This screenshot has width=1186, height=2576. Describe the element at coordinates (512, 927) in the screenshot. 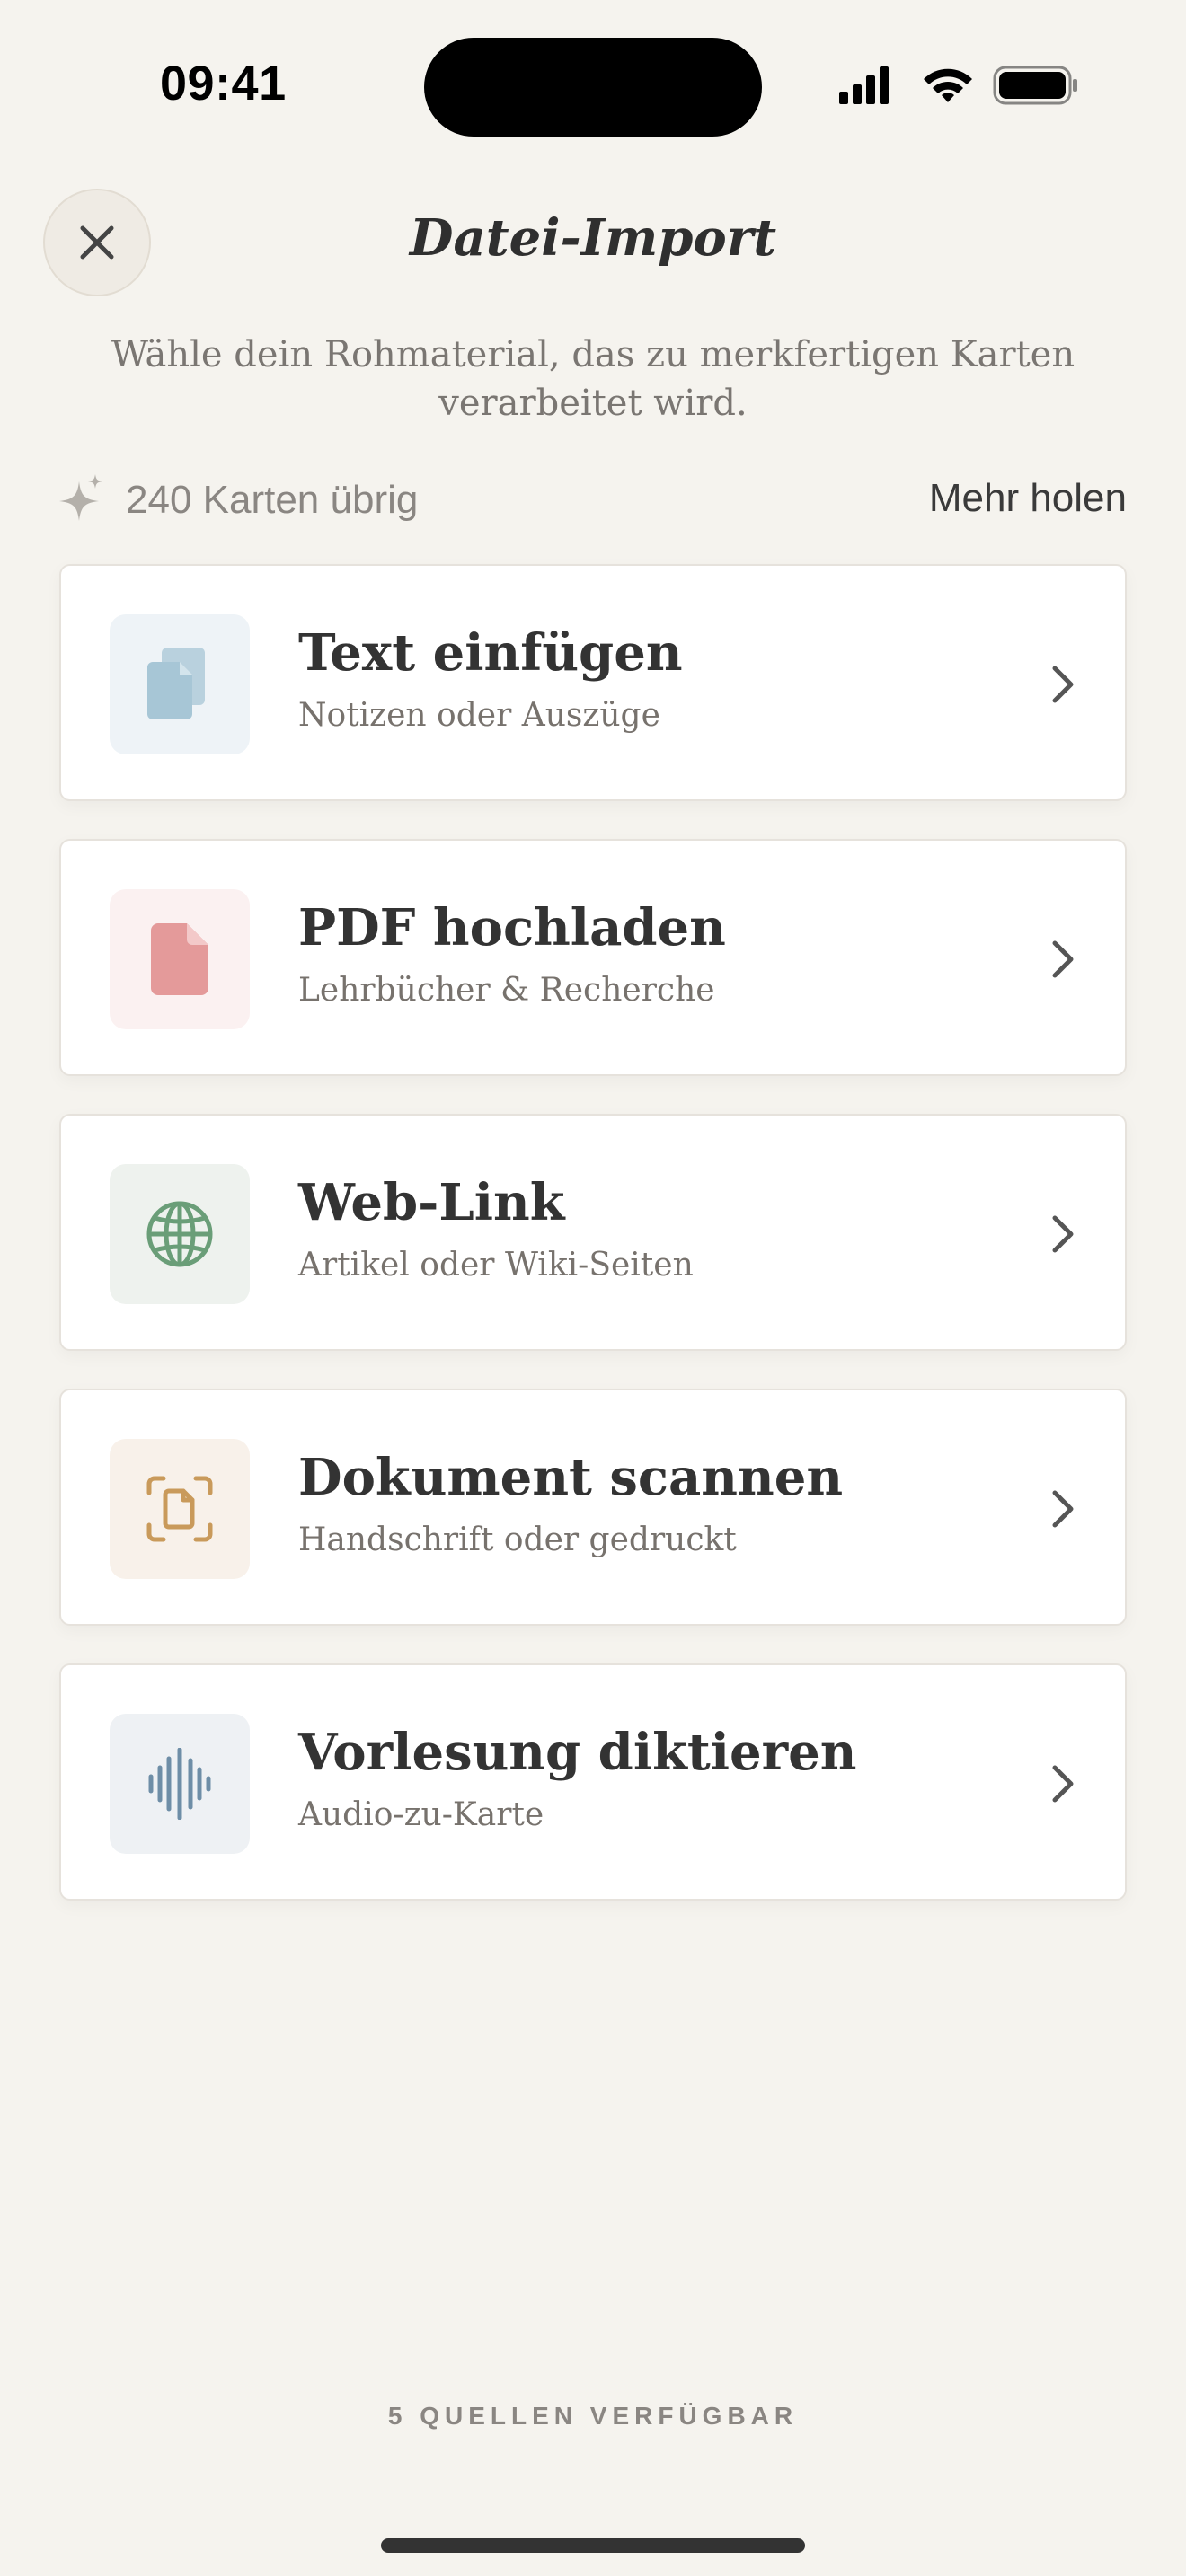

I see `card-title: PDF hochladen` at that location.